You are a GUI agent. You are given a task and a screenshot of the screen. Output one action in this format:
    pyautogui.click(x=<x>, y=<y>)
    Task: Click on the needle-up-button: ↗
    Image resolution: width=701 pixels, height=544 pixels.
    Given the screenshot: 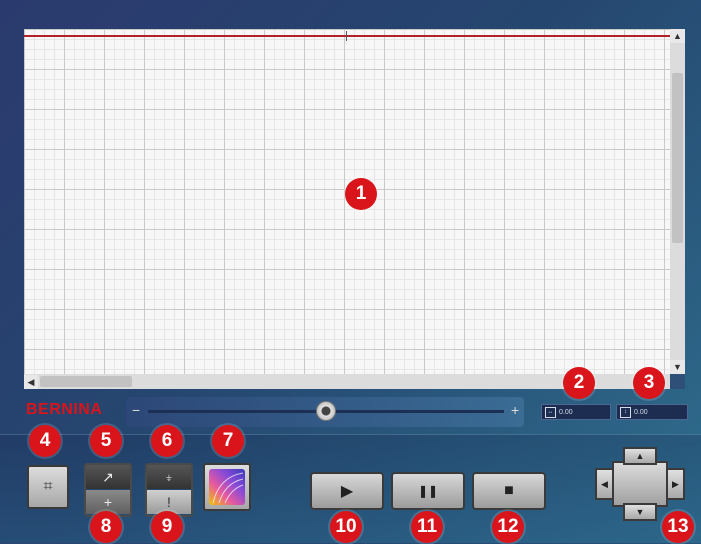 What is the action you would take?
    pyautogui.click(x=108, y=477)
    